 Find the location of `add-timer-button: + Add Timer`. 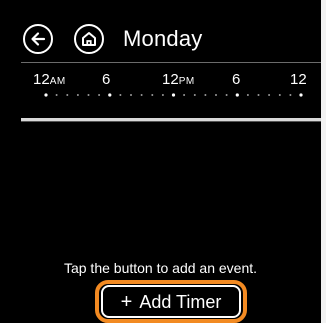

add-timer-button: + Add Timer is located at coordinates (171, 301).